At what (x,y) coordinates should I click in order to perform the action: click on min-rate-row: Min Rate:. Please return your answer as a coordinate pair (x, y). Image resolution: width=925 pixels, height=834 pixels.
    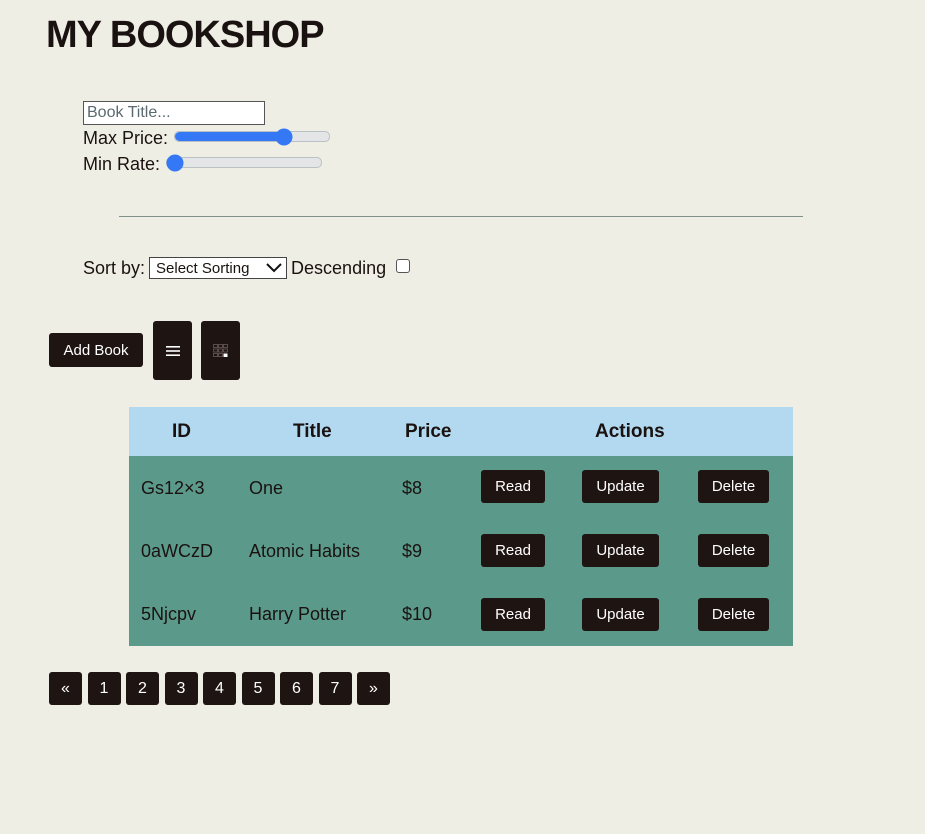
    Looking at the image, I should click on (206, 164).